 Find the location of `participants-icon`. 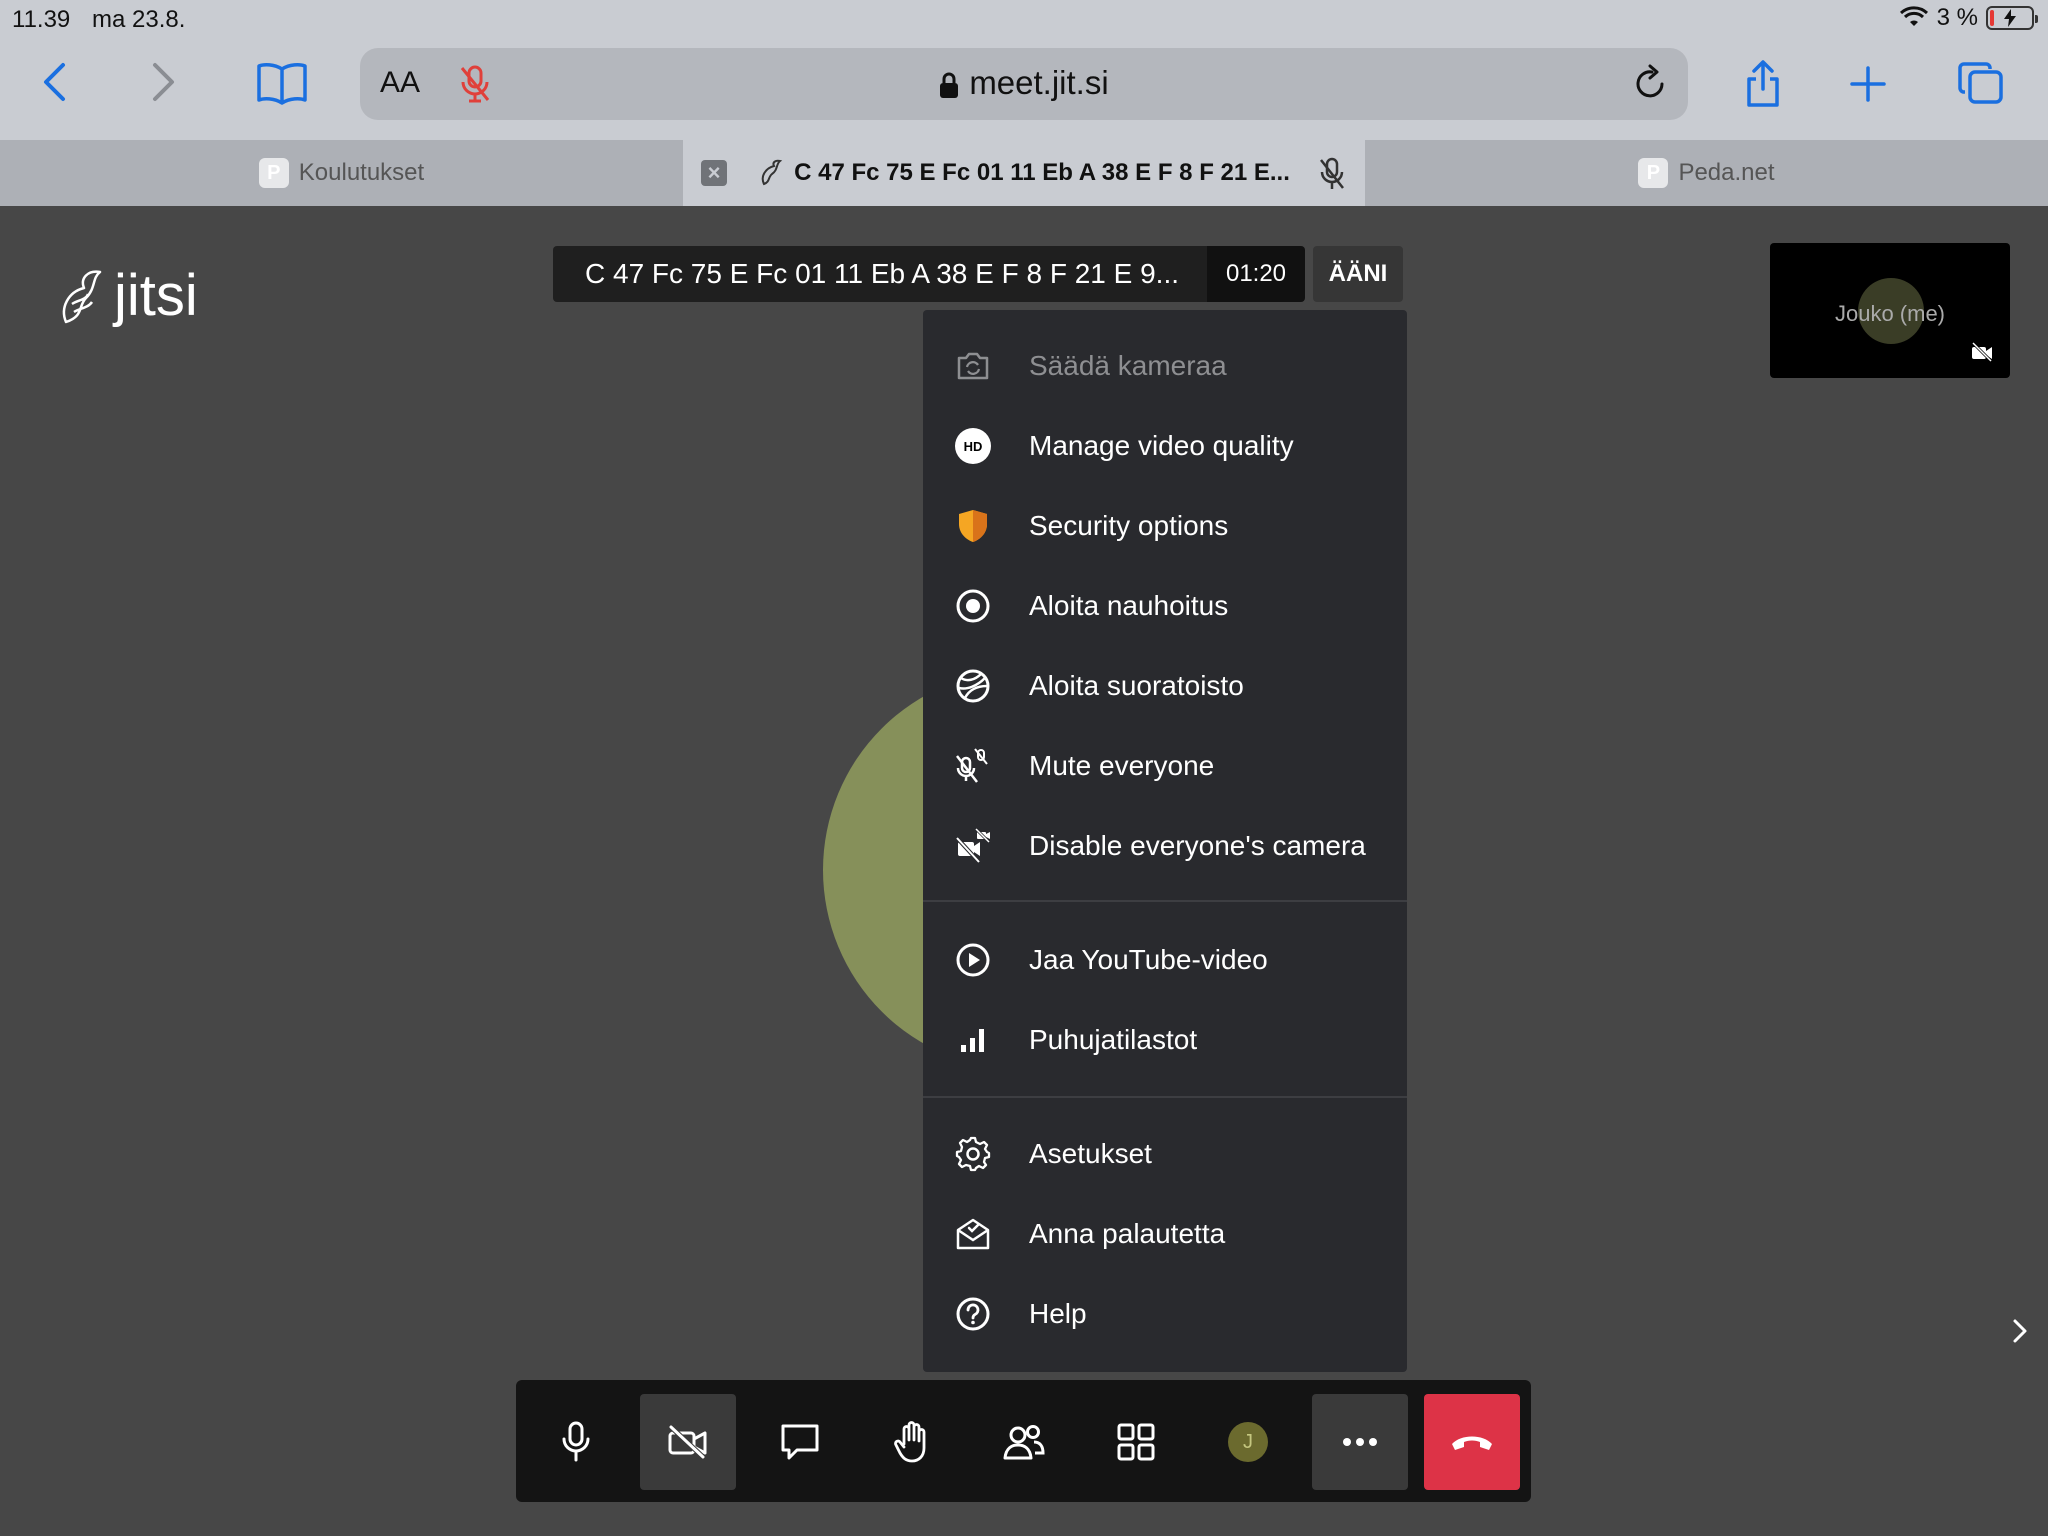

participants-icon is located at coordinates (1024, 1442).